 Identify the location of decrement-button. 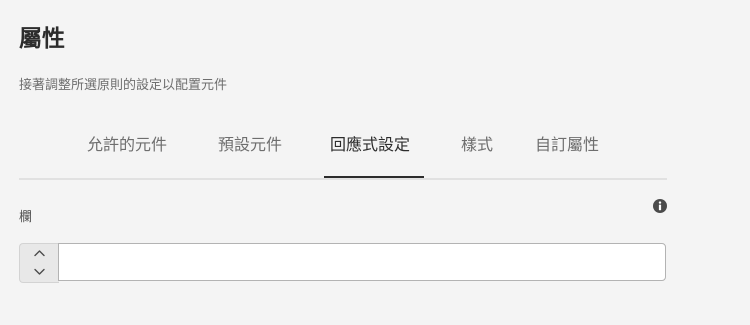
(39, 272).